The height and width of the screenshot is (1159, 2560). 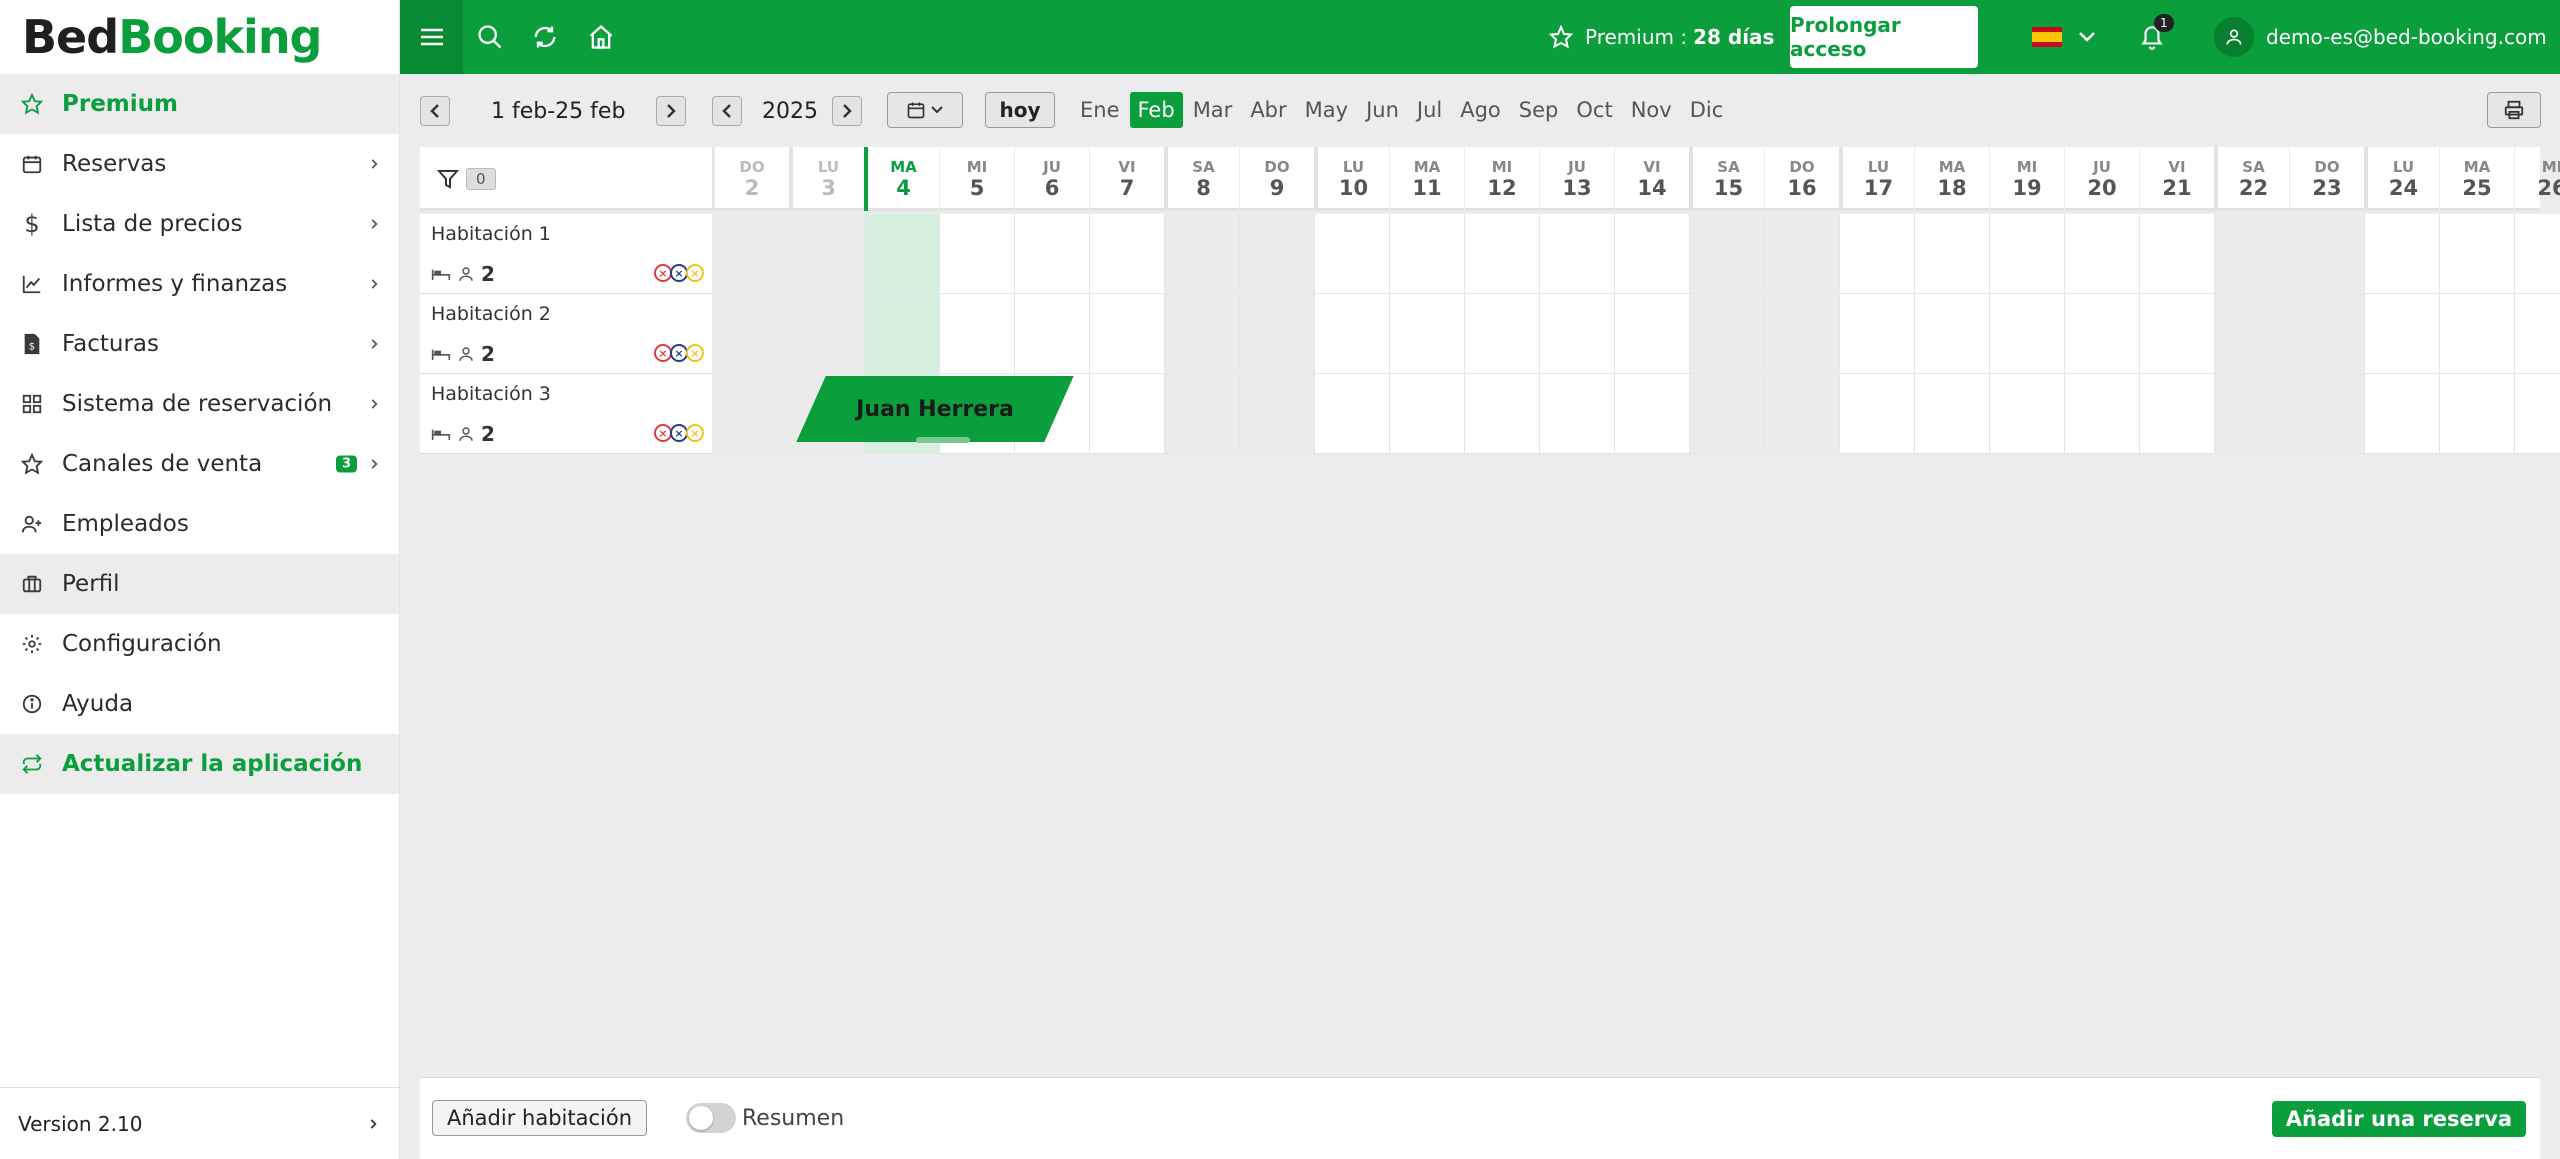 What do you see at coordinates (2152, 37) in the screenshot?
I see `notifications-bell-icon: 1` at bounding box center [2152, 37].